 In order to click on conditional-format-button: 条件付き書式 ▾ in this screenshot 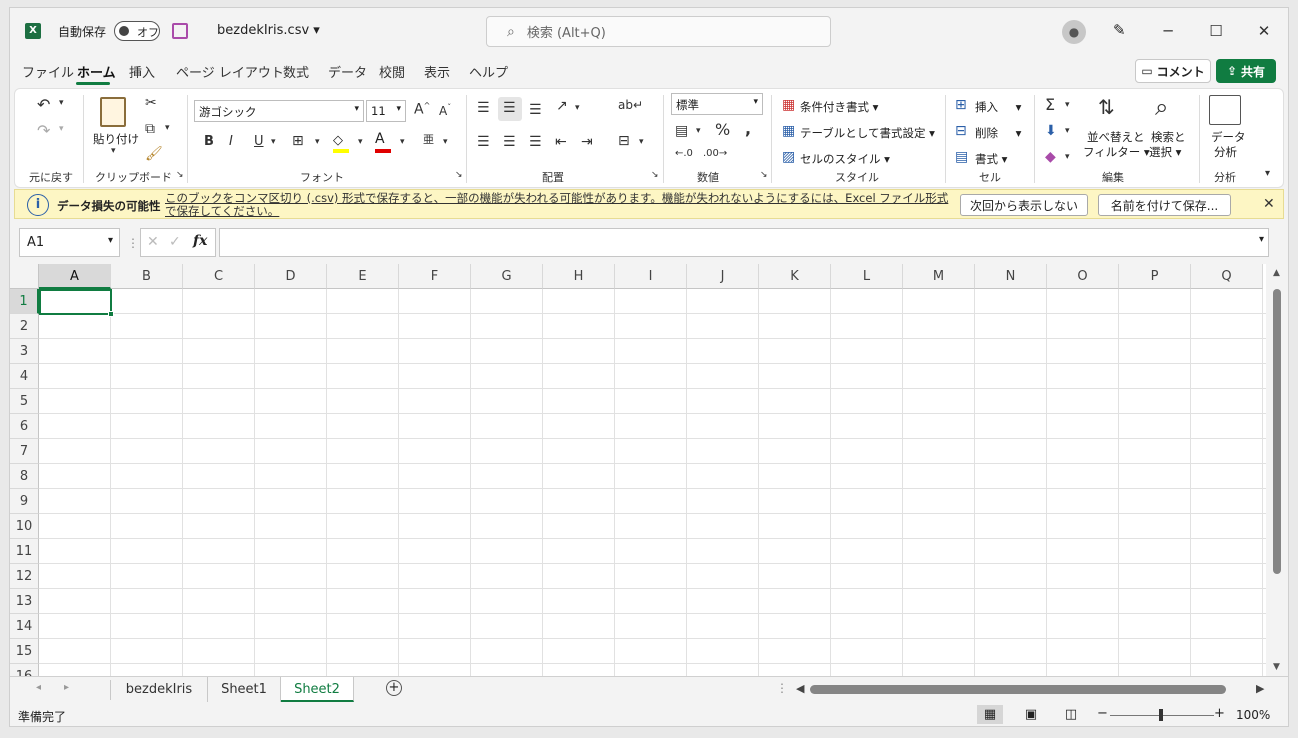, I will do `click(839, 107)`.